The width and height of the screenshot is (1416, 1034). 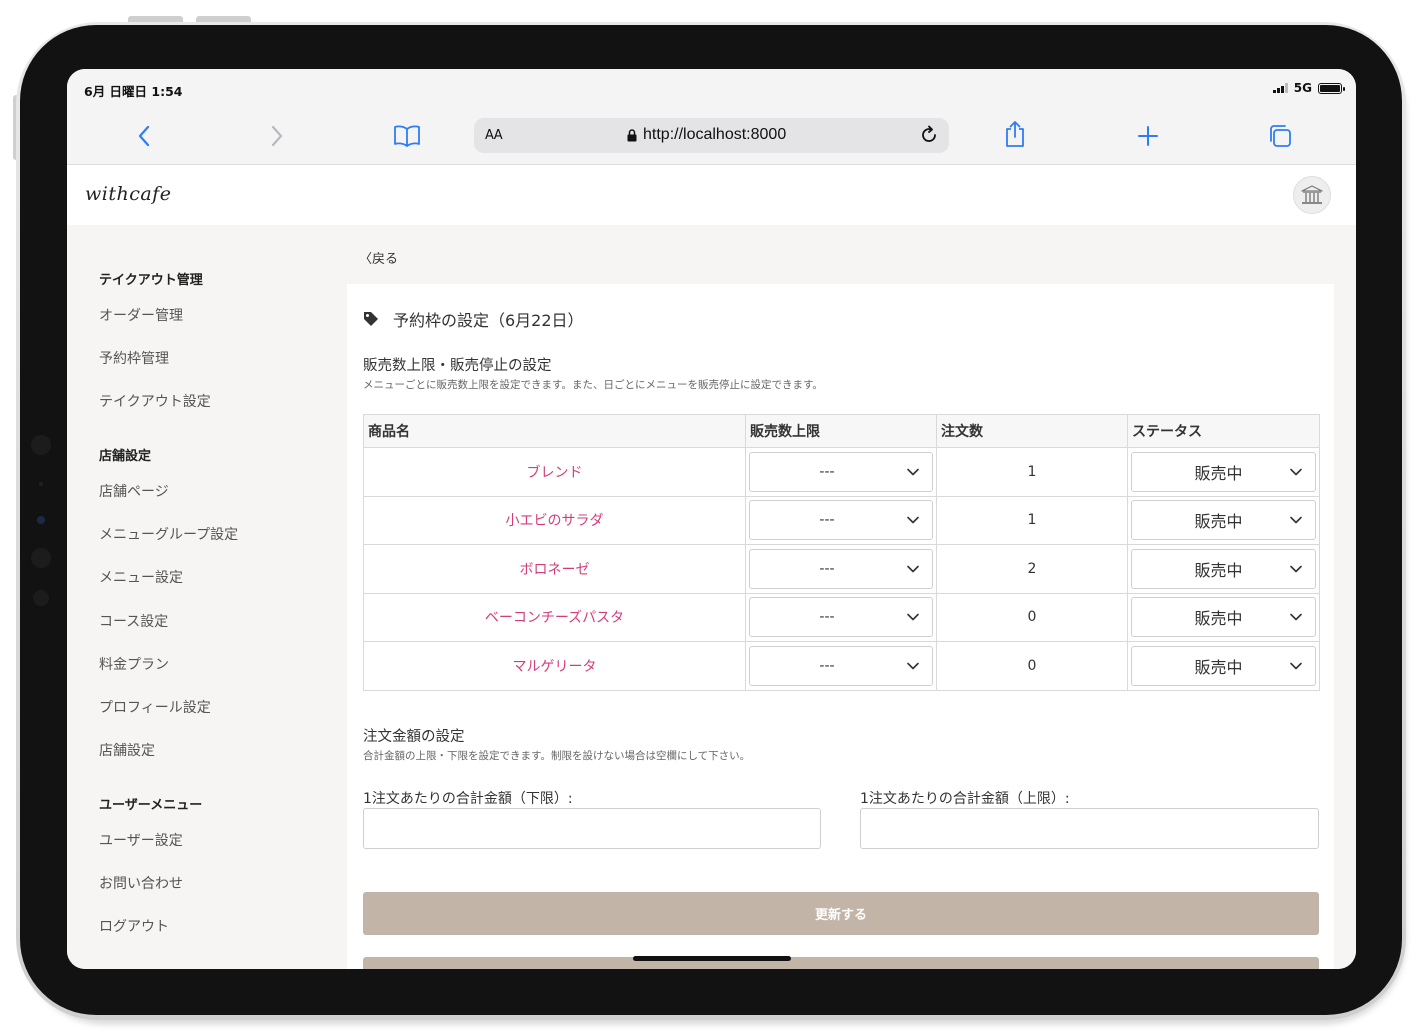 I want to click on table-row: ブレンド --- 1 販売中, so click(x=841, y=472).